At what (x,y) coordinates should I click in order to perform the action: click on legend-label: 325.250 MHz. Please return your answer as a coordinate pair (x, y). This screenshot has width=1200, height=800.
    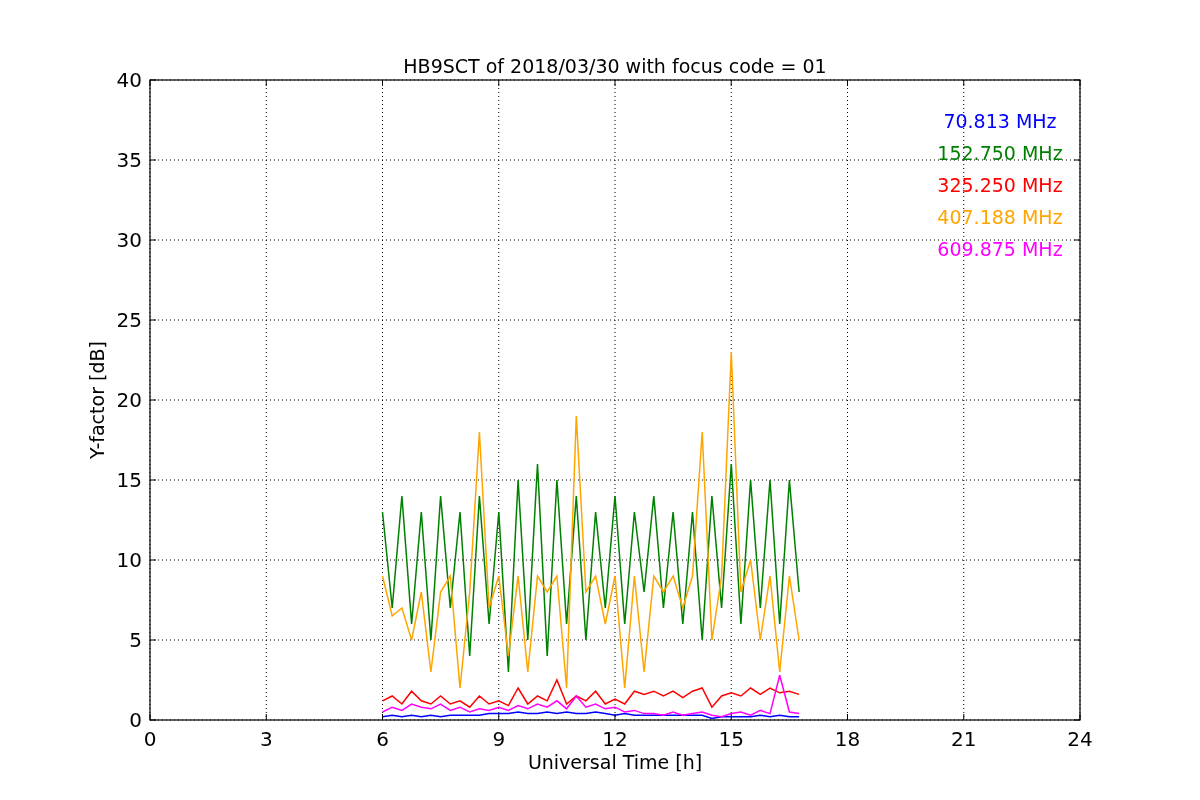
    Looking at the image, I should click on (1000, 185).